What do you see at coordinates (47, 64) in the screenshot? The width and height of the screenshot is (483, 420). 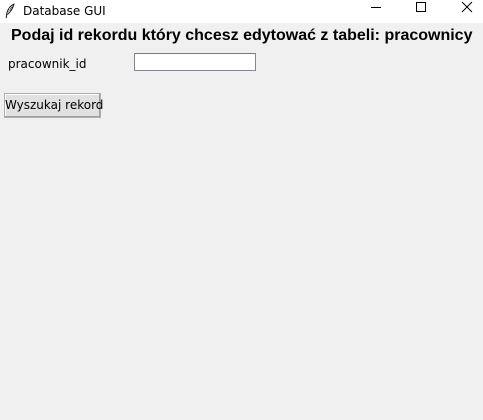 I see `pracownik-id-label: pracownik_id` at bounding box center [47, 64].